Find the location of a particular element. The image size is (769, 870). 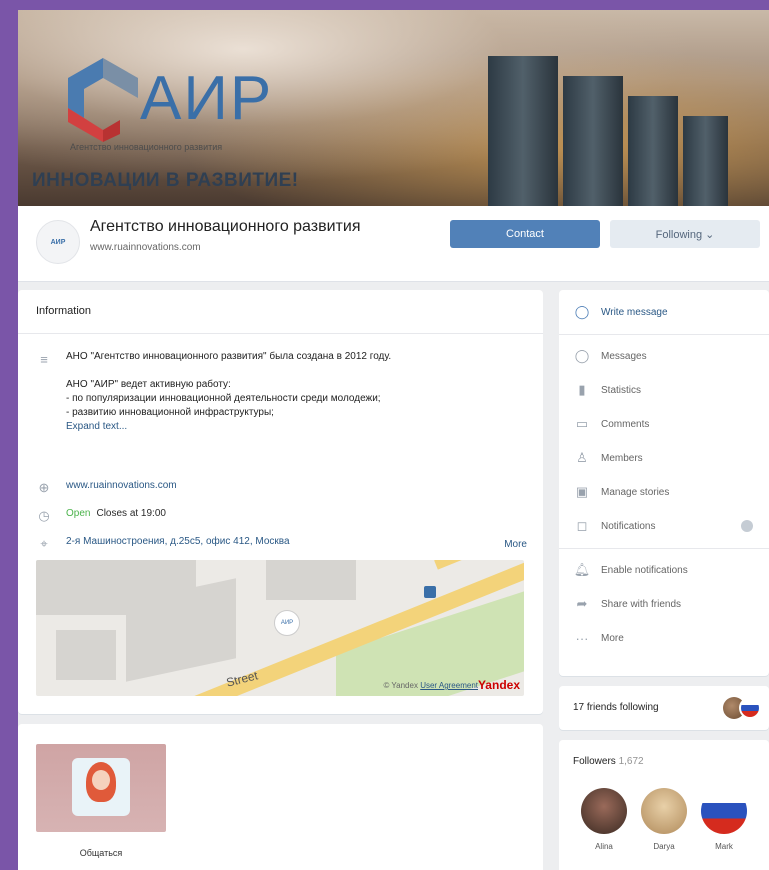

community-website: www.ruainnovations.com is located at coordinates (145, 247).